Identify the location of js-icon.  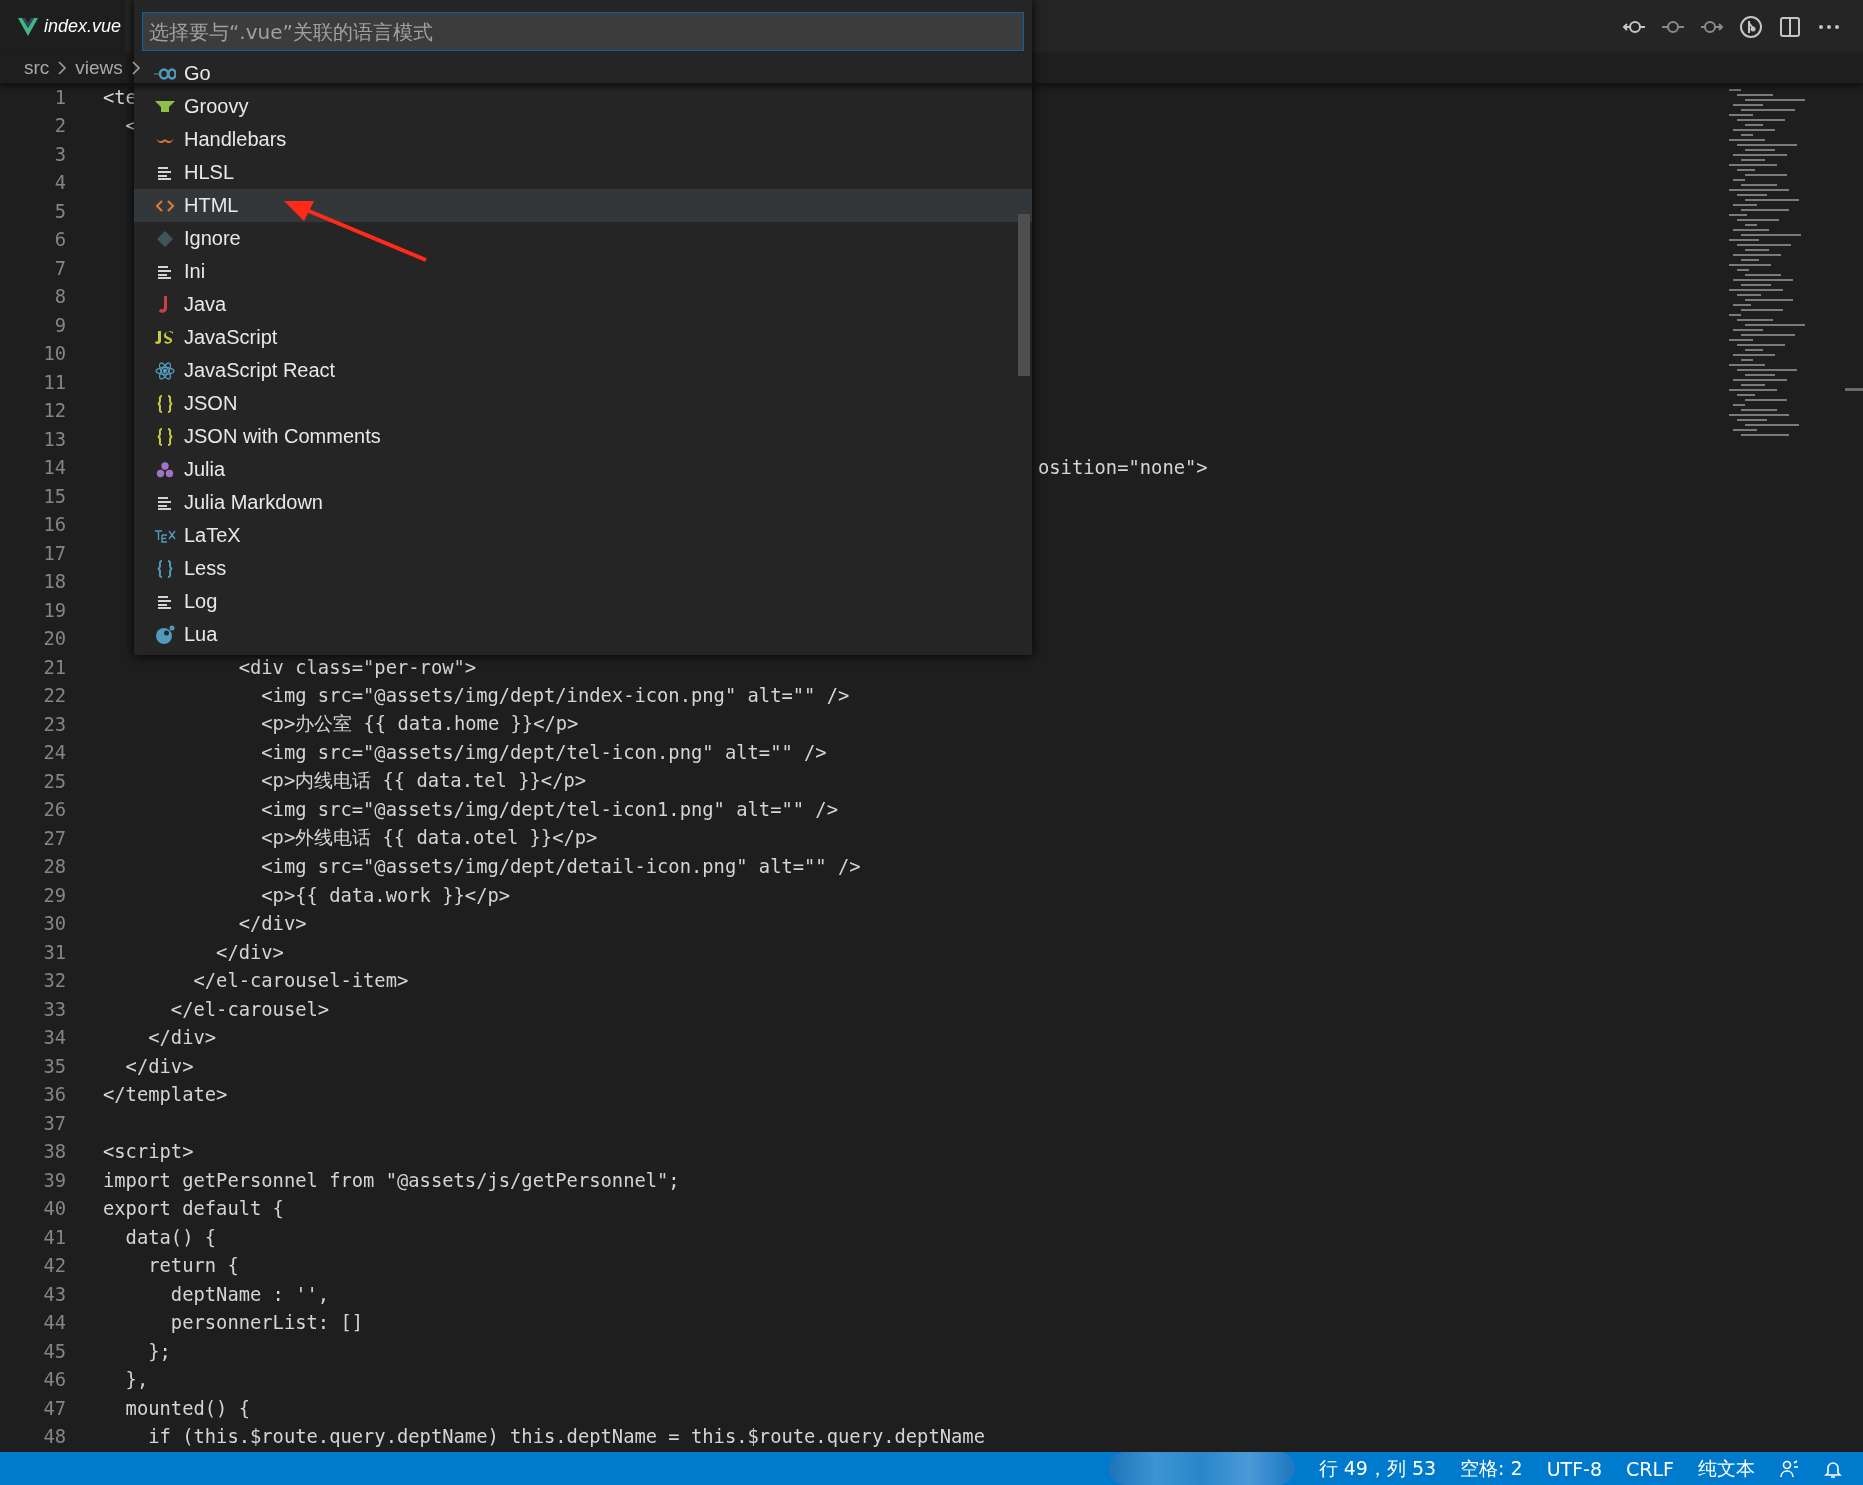
(165, 337).